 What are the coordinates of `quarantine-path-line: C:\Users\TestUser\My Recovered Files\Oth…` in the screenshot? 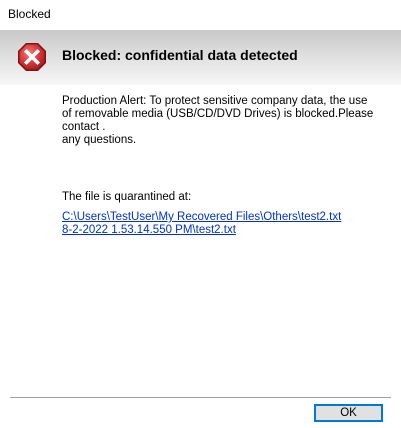 It's located at (227, 217).